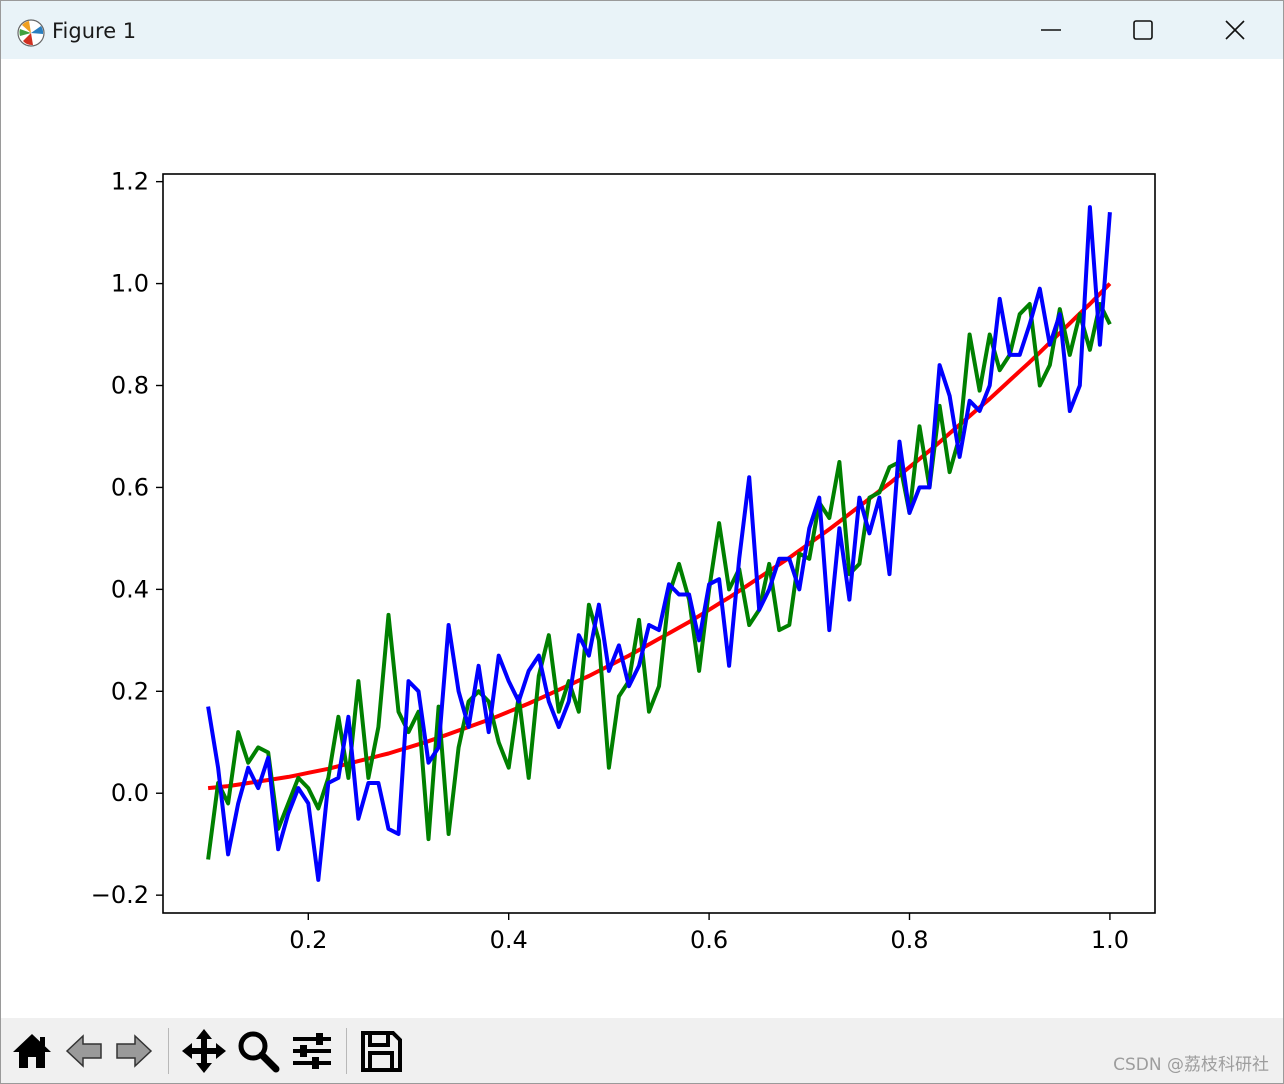 The width and height of the screenshot is (1284, 1084). Describe the element at coordinates (31, 33) in the screenshot. I see `matplotlib-logo-icon` at that location.